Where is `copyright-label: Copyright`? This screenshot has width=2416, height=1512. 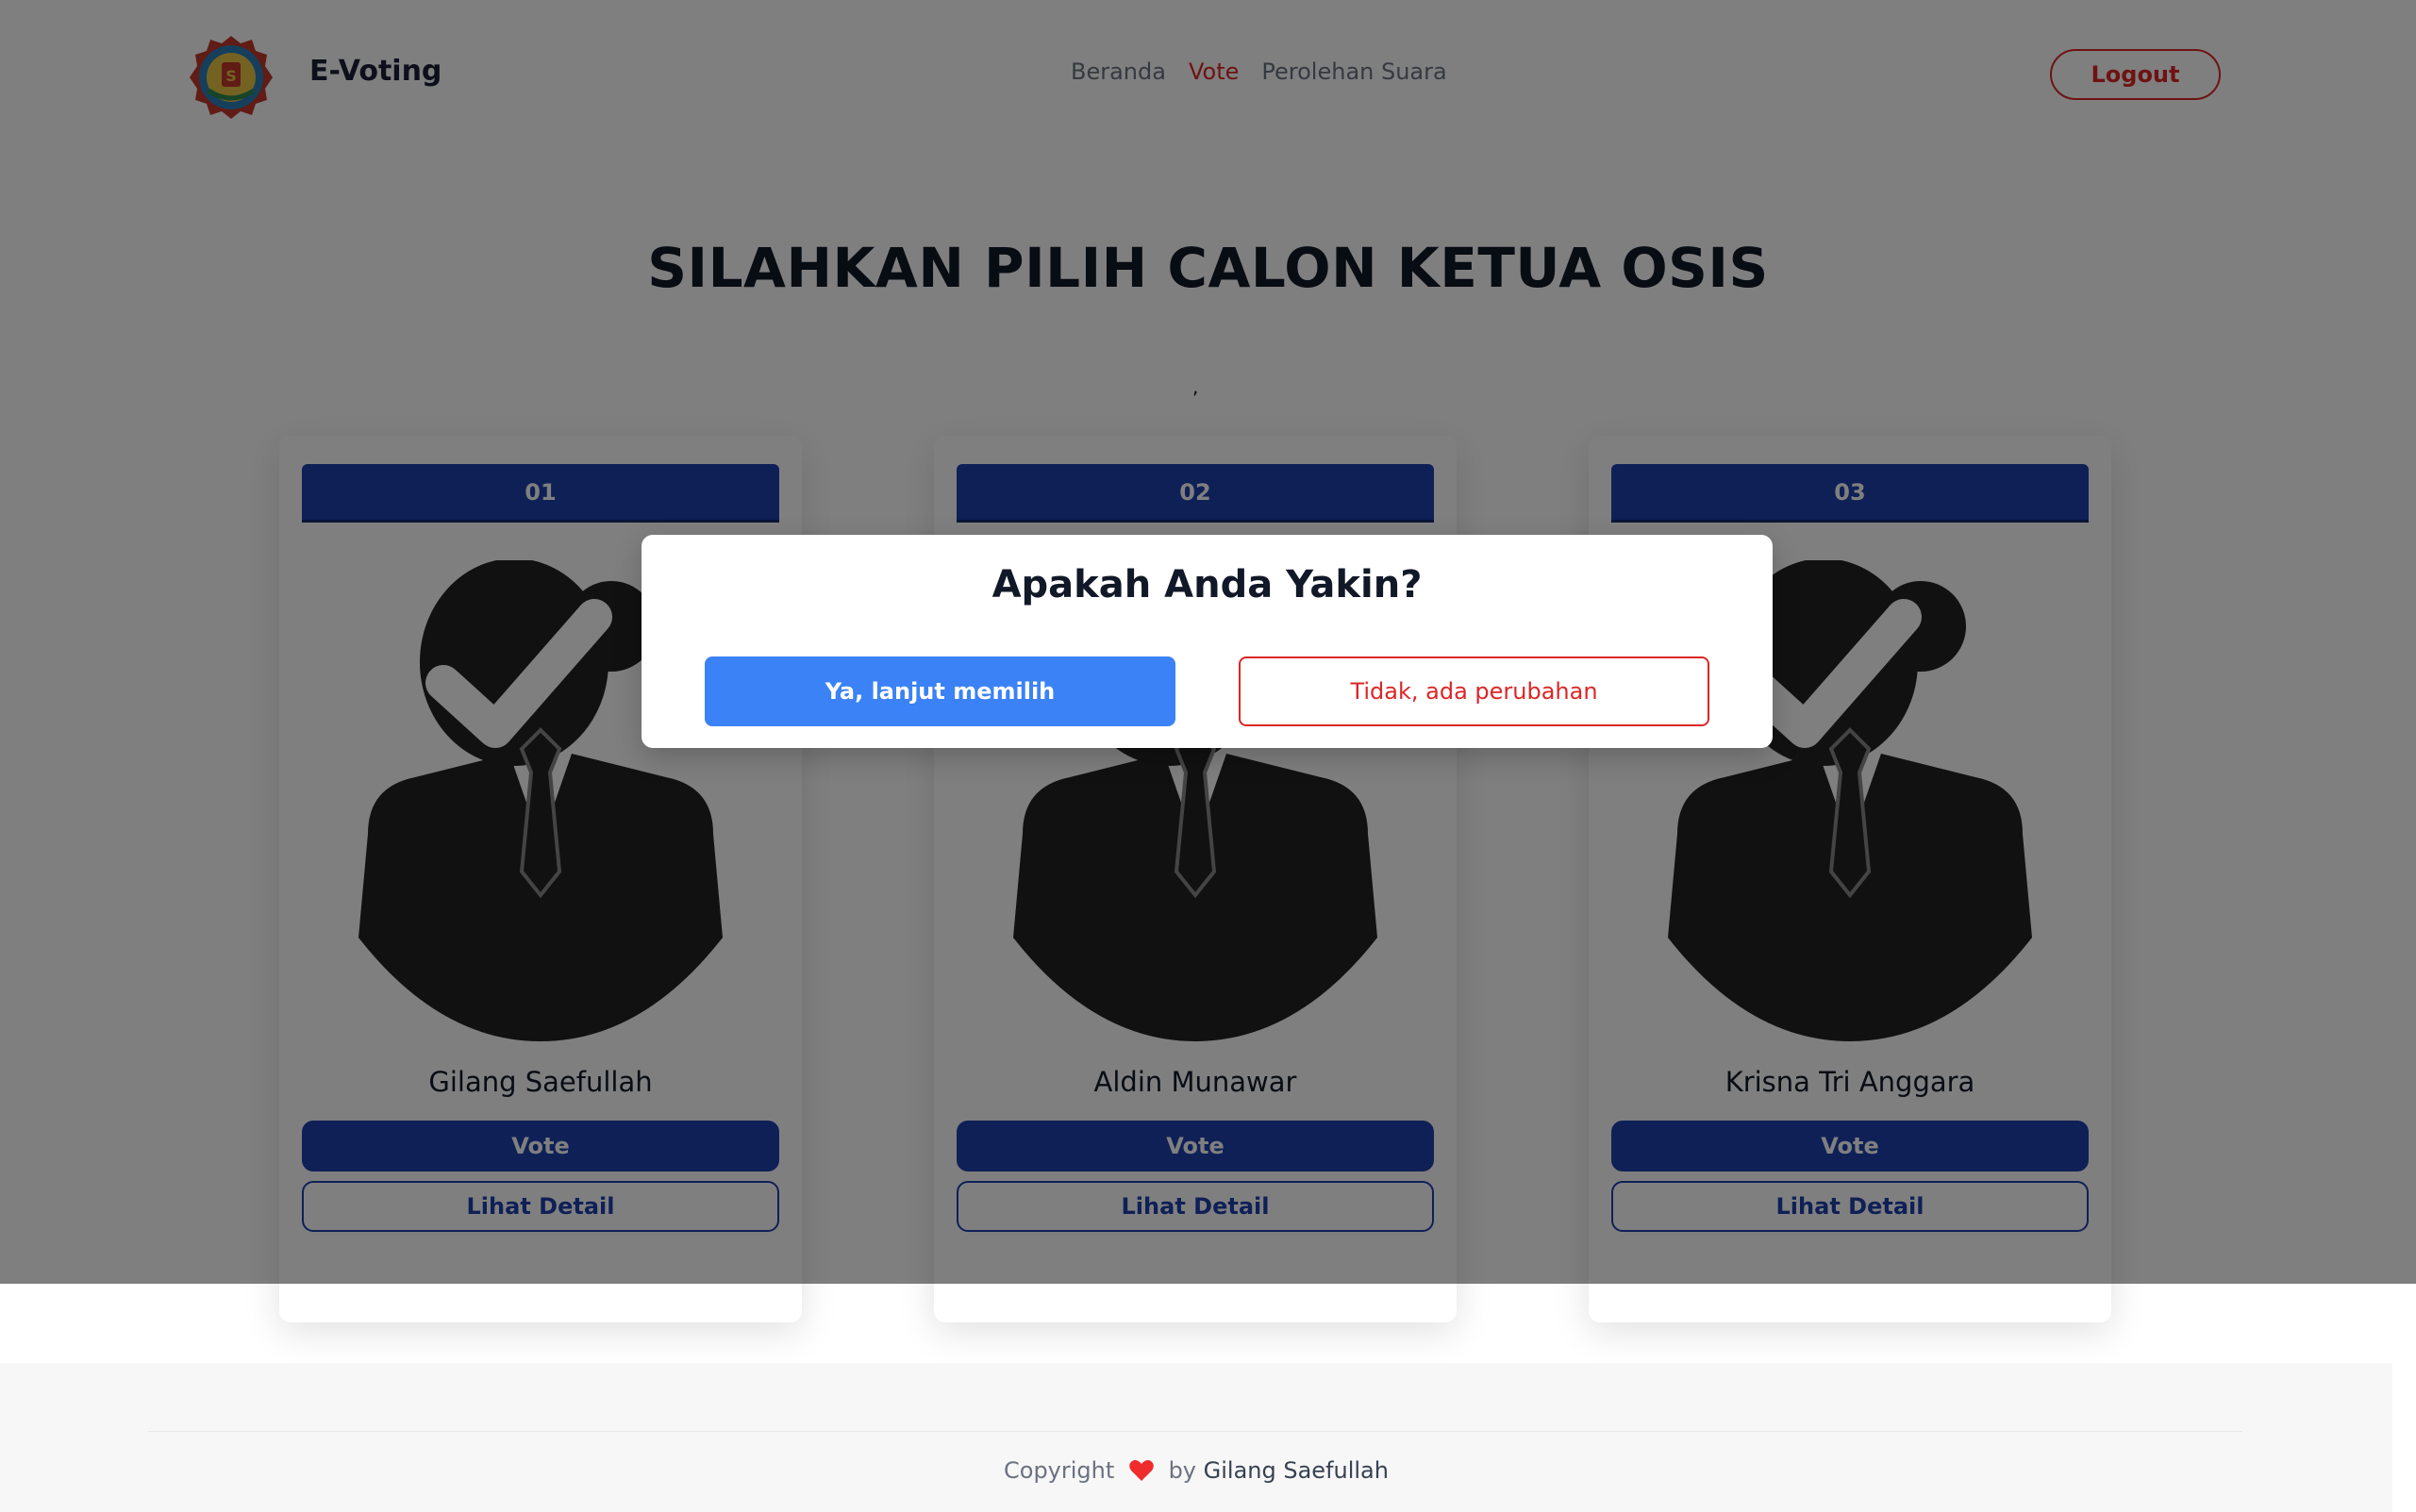
copyright-label: Copyright is located at coordinates (1059, 1470).